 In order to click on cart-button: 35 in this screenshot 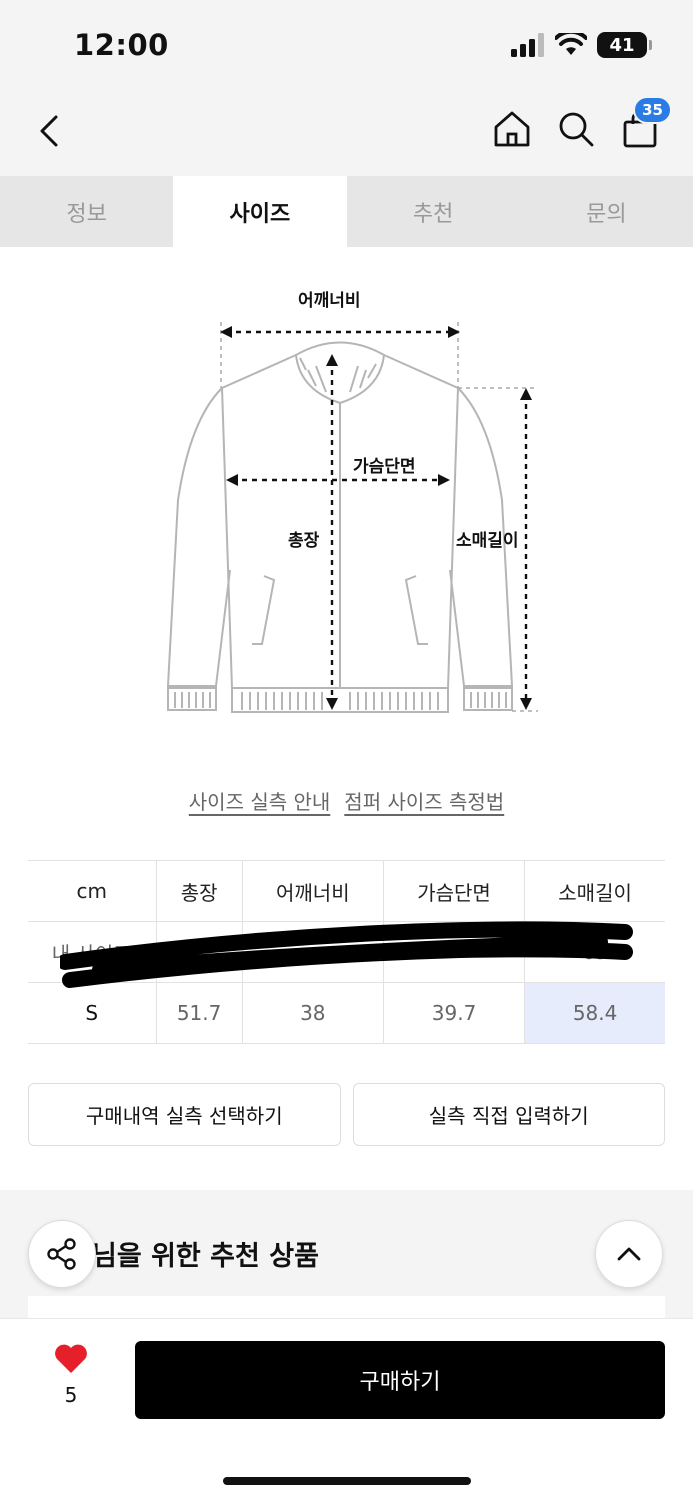, I will do `click(647, 124)`.